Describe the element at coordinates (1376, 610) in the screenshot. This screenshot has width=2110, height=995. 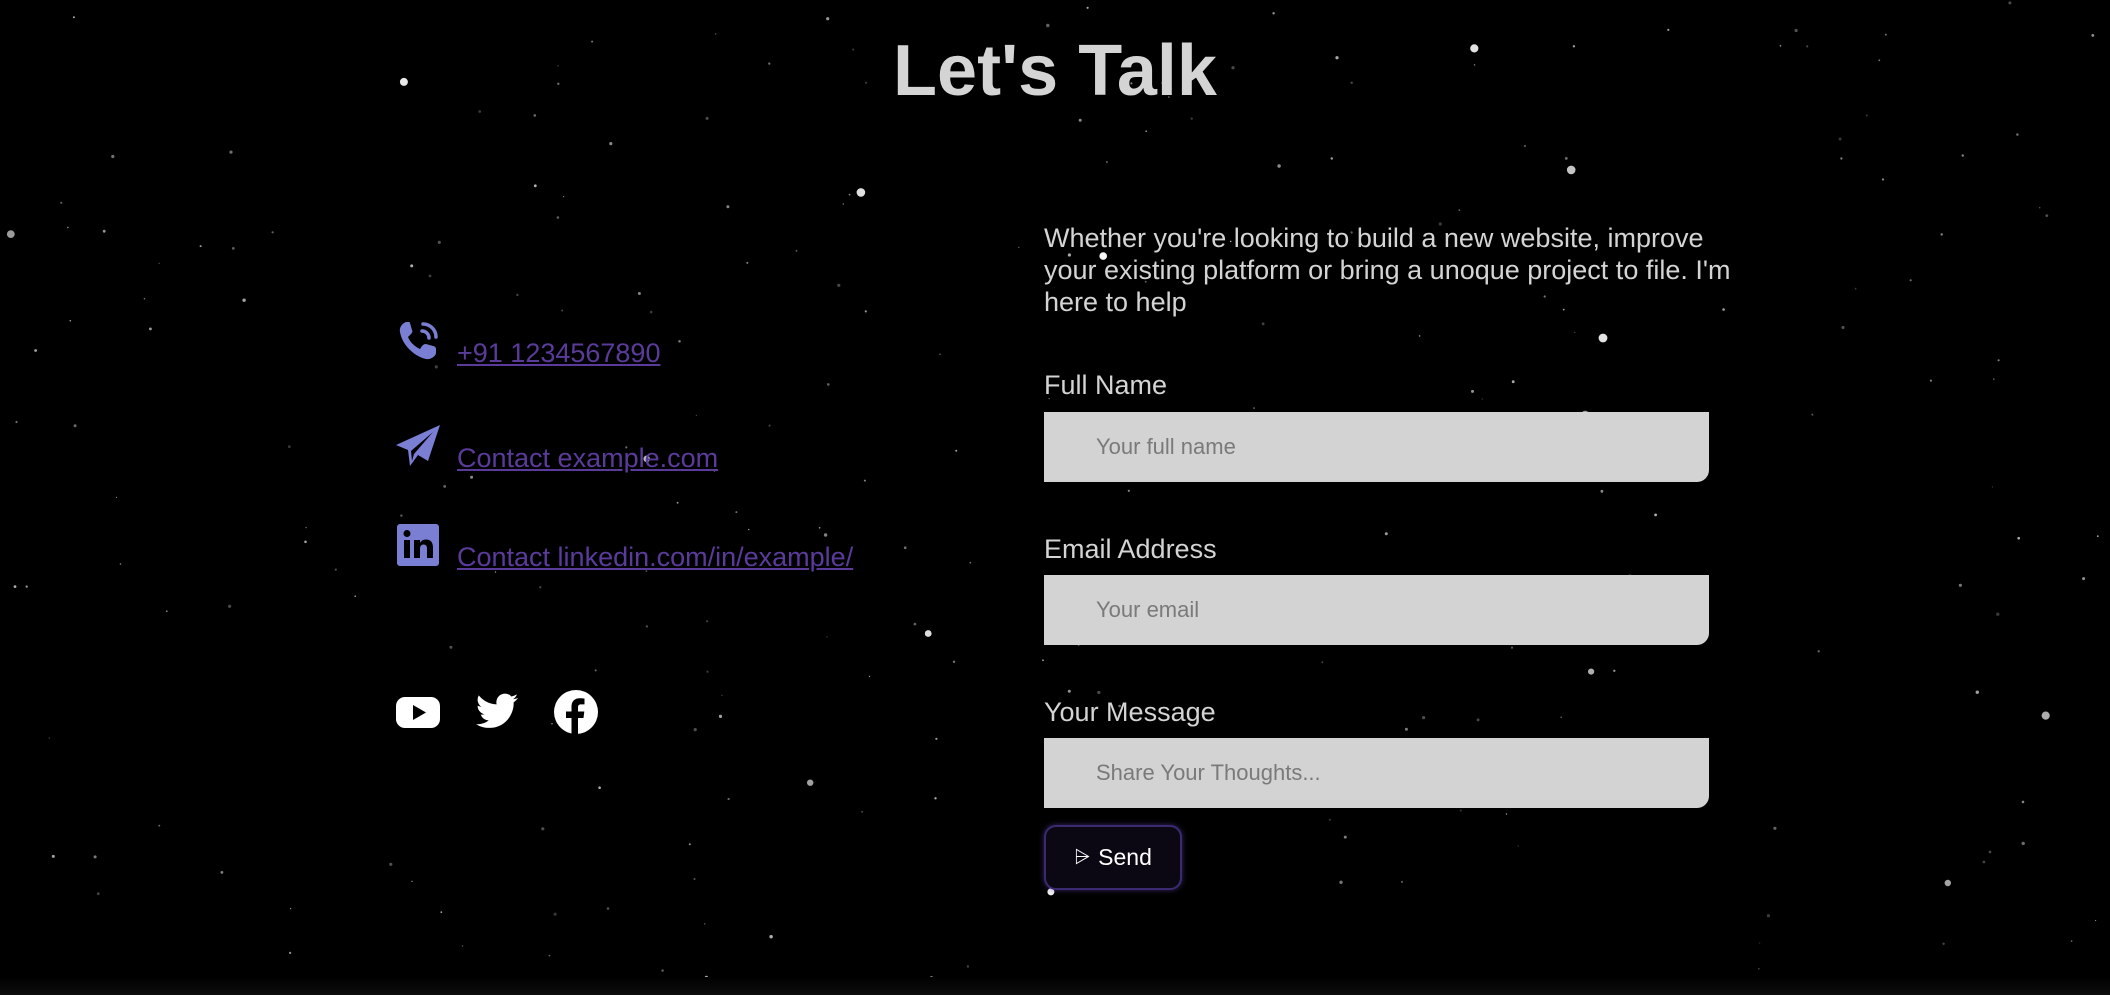
I see `email-input` at that location.